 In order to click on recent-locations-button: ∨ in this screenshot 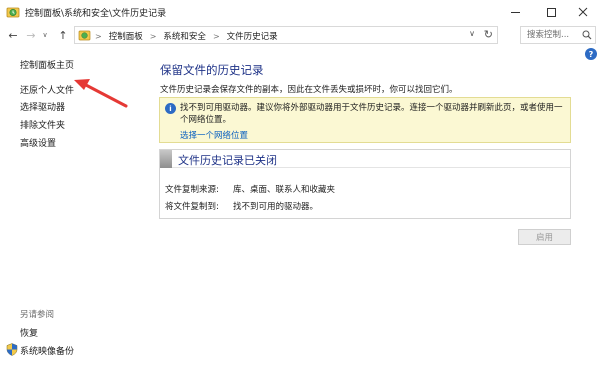, I will do `click(45, 35)`.